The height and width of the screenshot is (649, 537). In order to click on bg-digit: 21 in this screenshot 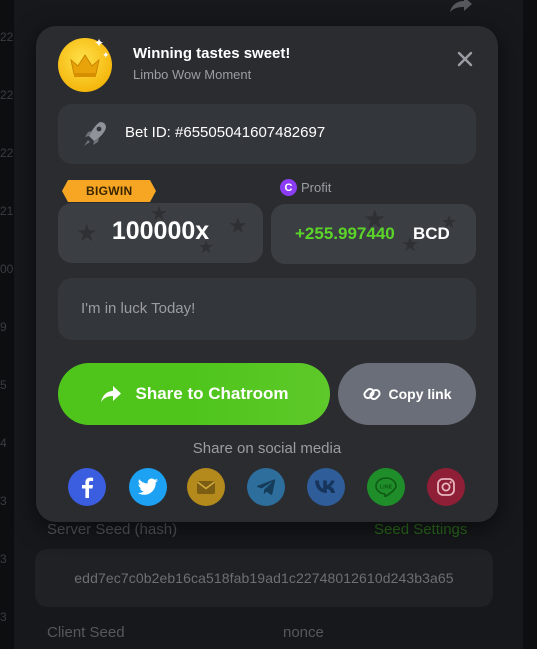, I will do `click(7, 211)`.